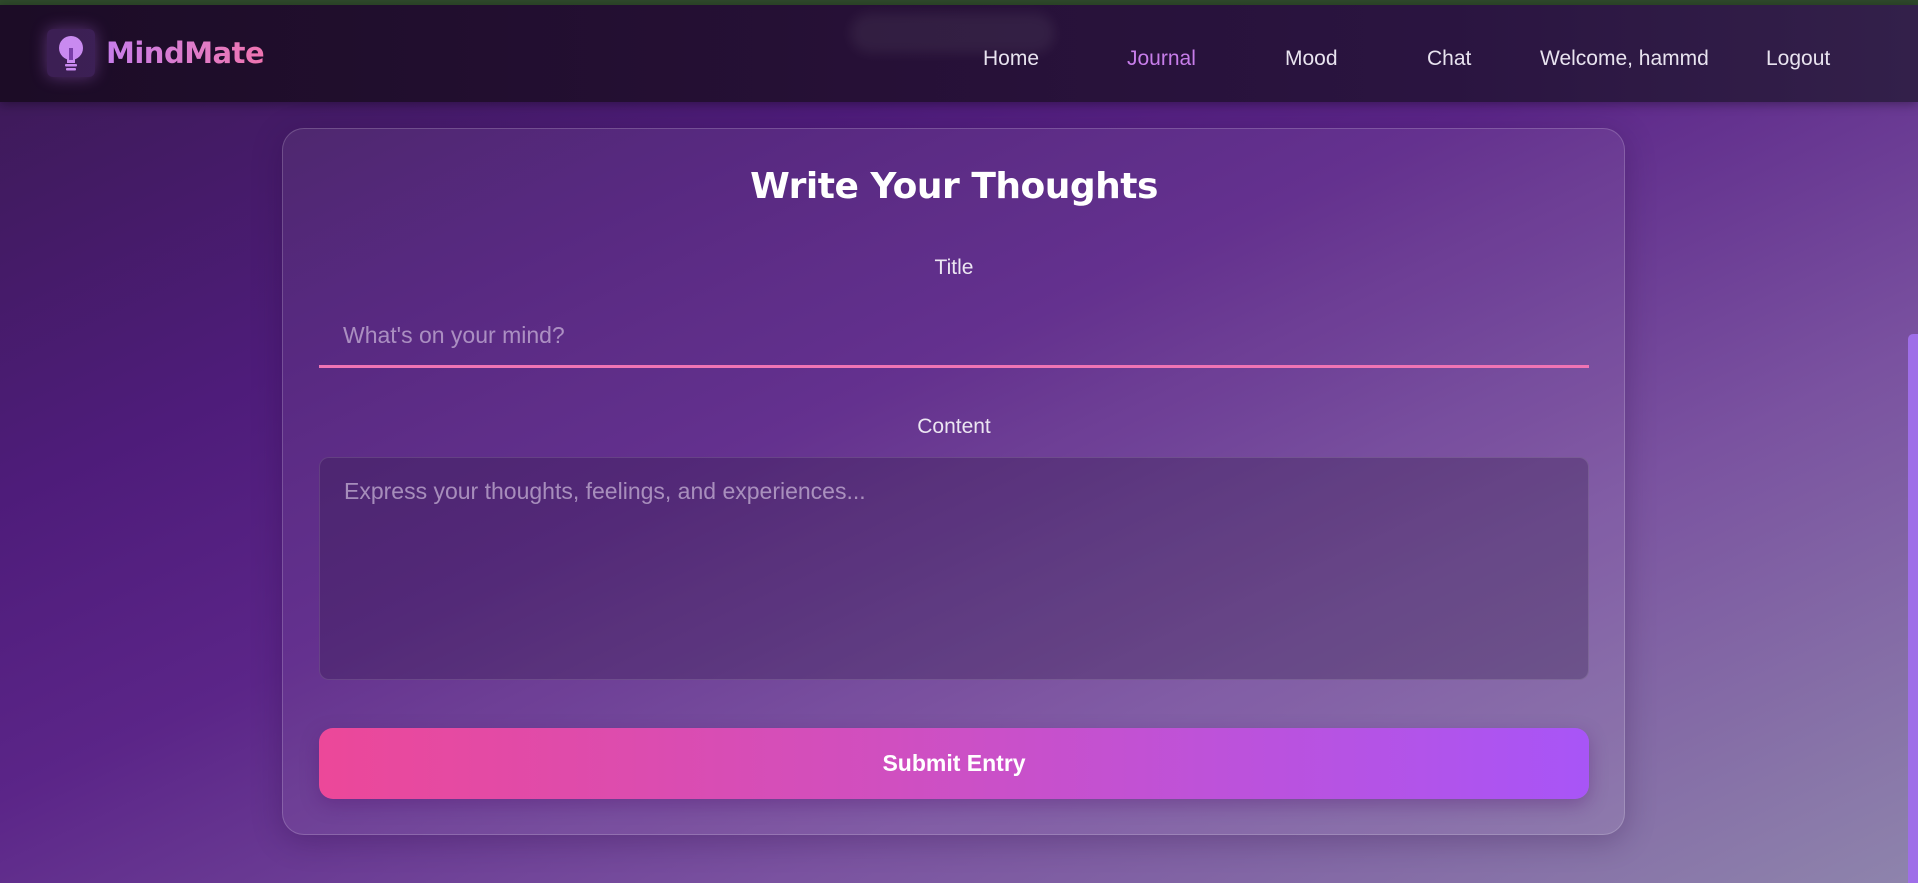 The height and width of the screenshot is (883, 1918). Describe the element at coordinates (954, 426) in the screenshot. I see `content-label: Content` at that location.